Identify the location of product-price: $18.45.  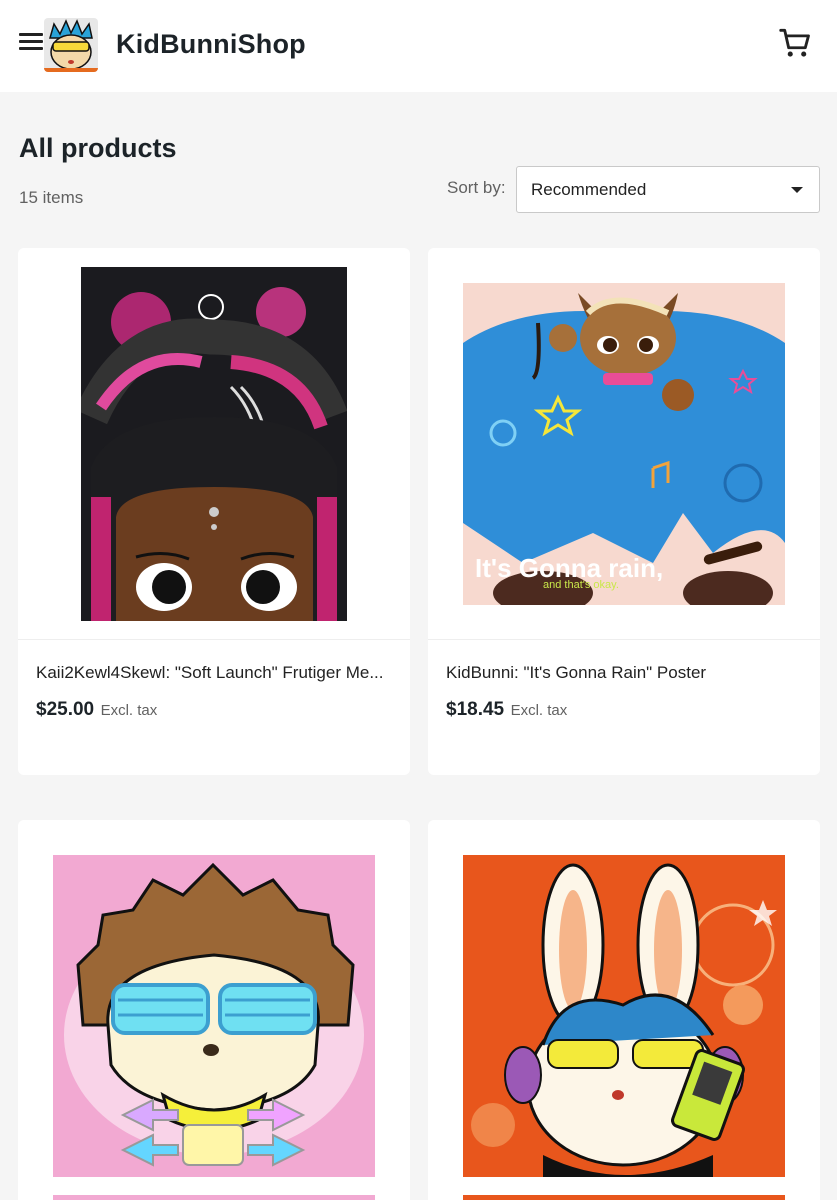
(475, 709).